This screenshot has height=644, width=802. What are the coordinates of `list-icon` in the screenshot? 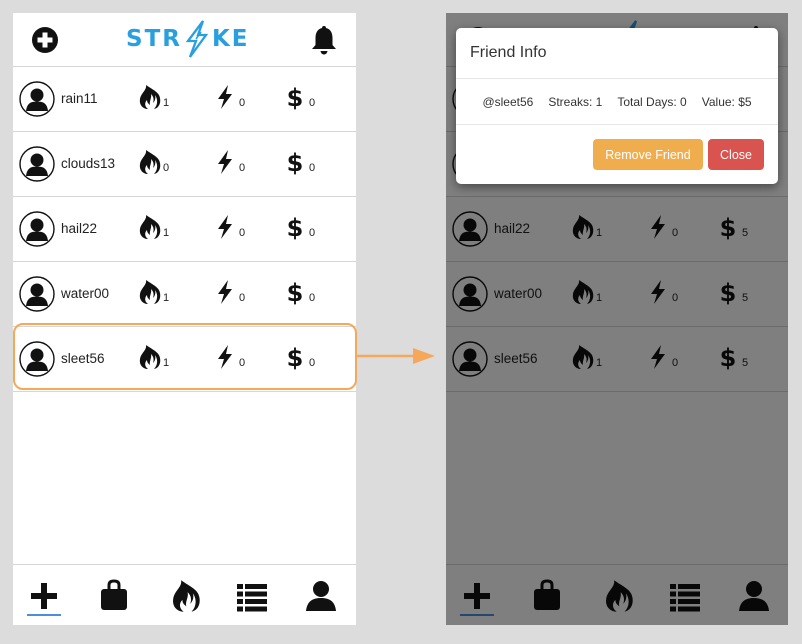 It's located at (252, 596).